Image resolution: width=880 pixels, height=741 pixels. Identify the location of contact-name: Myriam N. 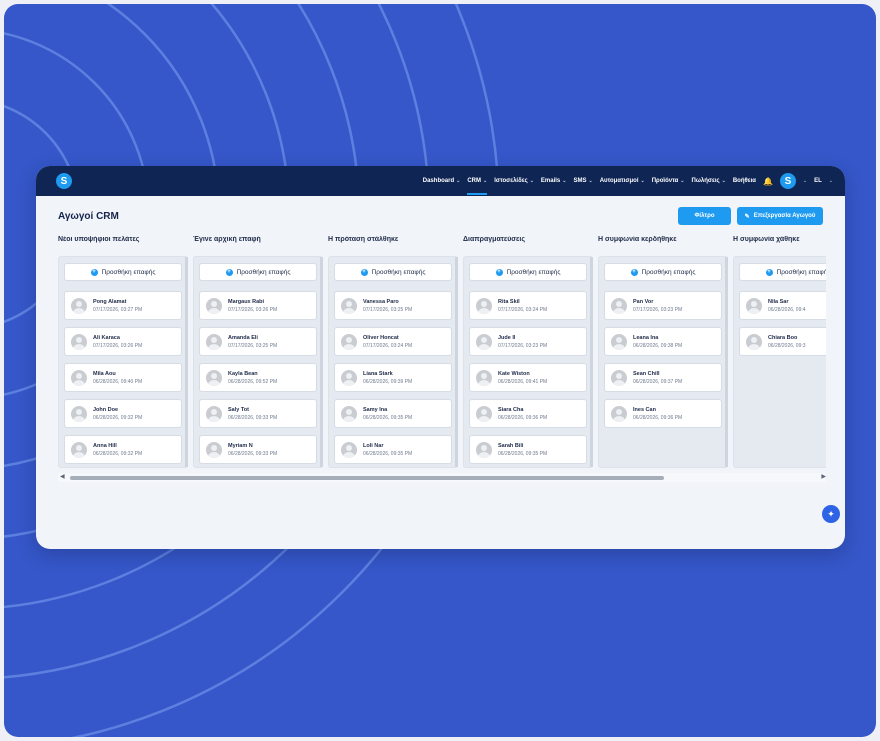
(240, 445).